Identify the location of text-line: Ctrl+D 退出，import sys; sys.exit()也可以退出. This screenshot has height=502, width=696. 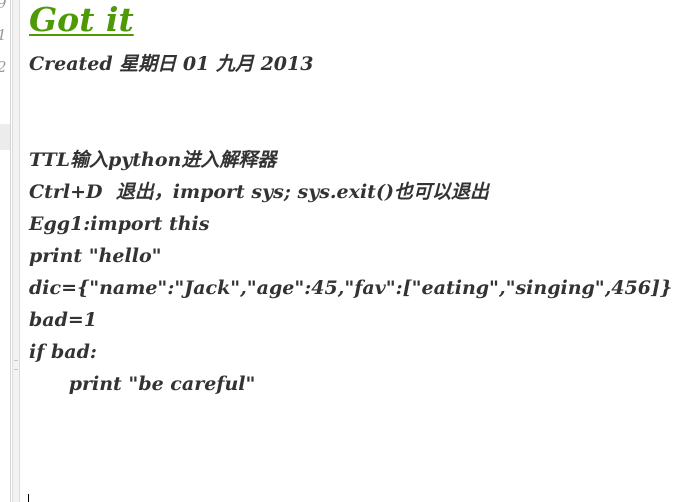
(259, 192).